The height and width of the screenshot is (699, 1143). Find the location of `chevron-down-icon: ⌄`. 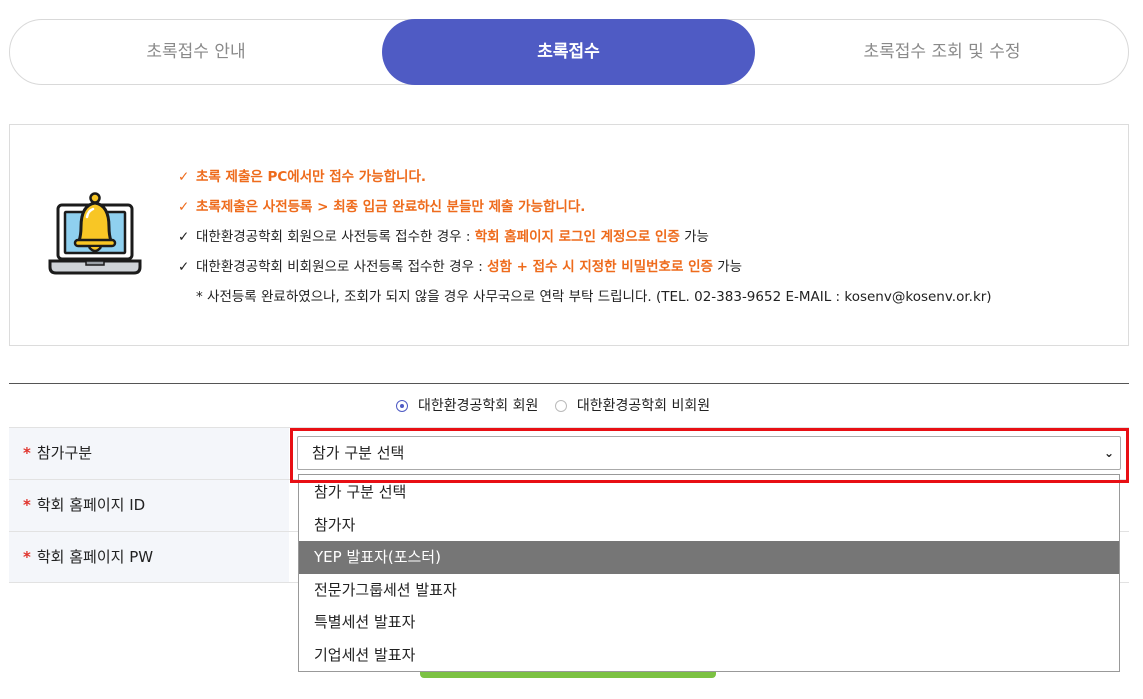

chevron-down-icon: ⌄ is located at coordinates (1109, 453).